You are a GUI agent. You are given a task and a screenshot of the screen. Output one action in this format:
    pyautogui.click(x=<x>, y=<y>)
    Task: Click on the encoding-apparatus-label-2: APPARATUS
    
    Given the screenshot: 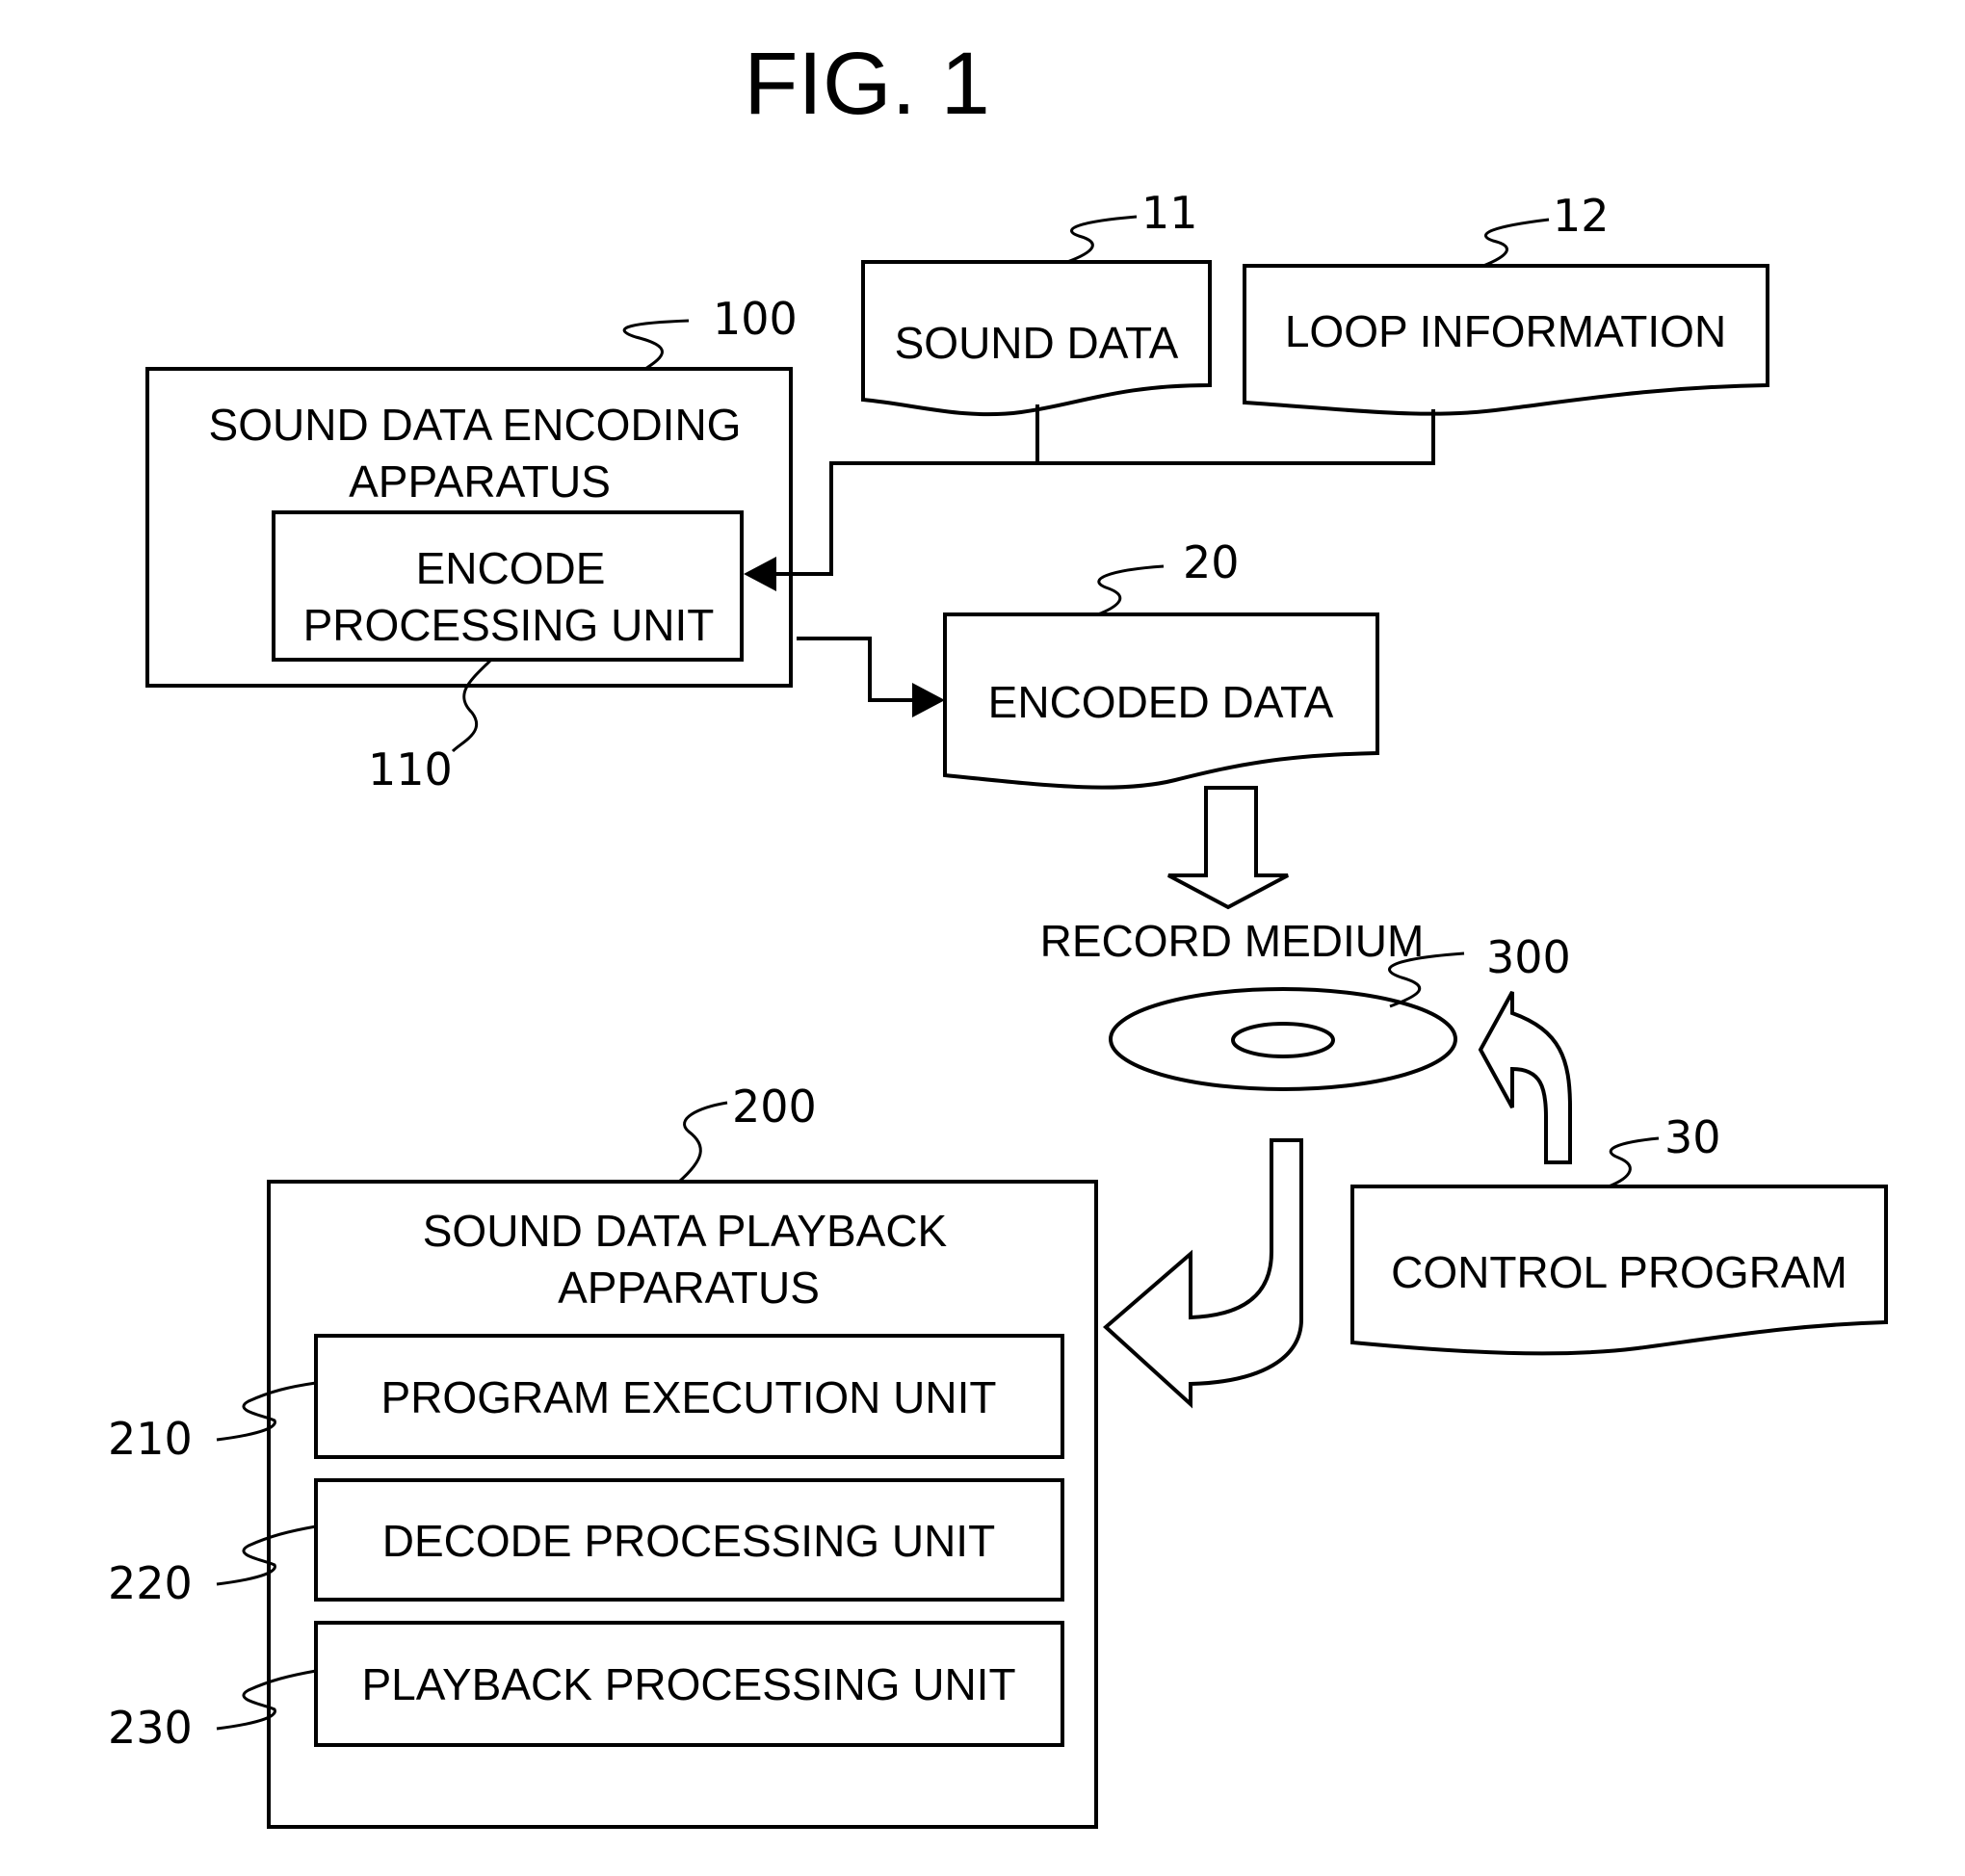 What is the action you would take?
    pyautogui.click(x=480, y=481)
    